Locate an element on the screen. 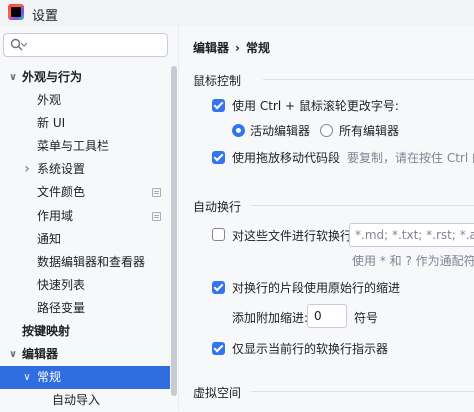 This screenshot has height=412, width=474. sidebar-item-label: 编辑器 is located at coordinates (40, 354).